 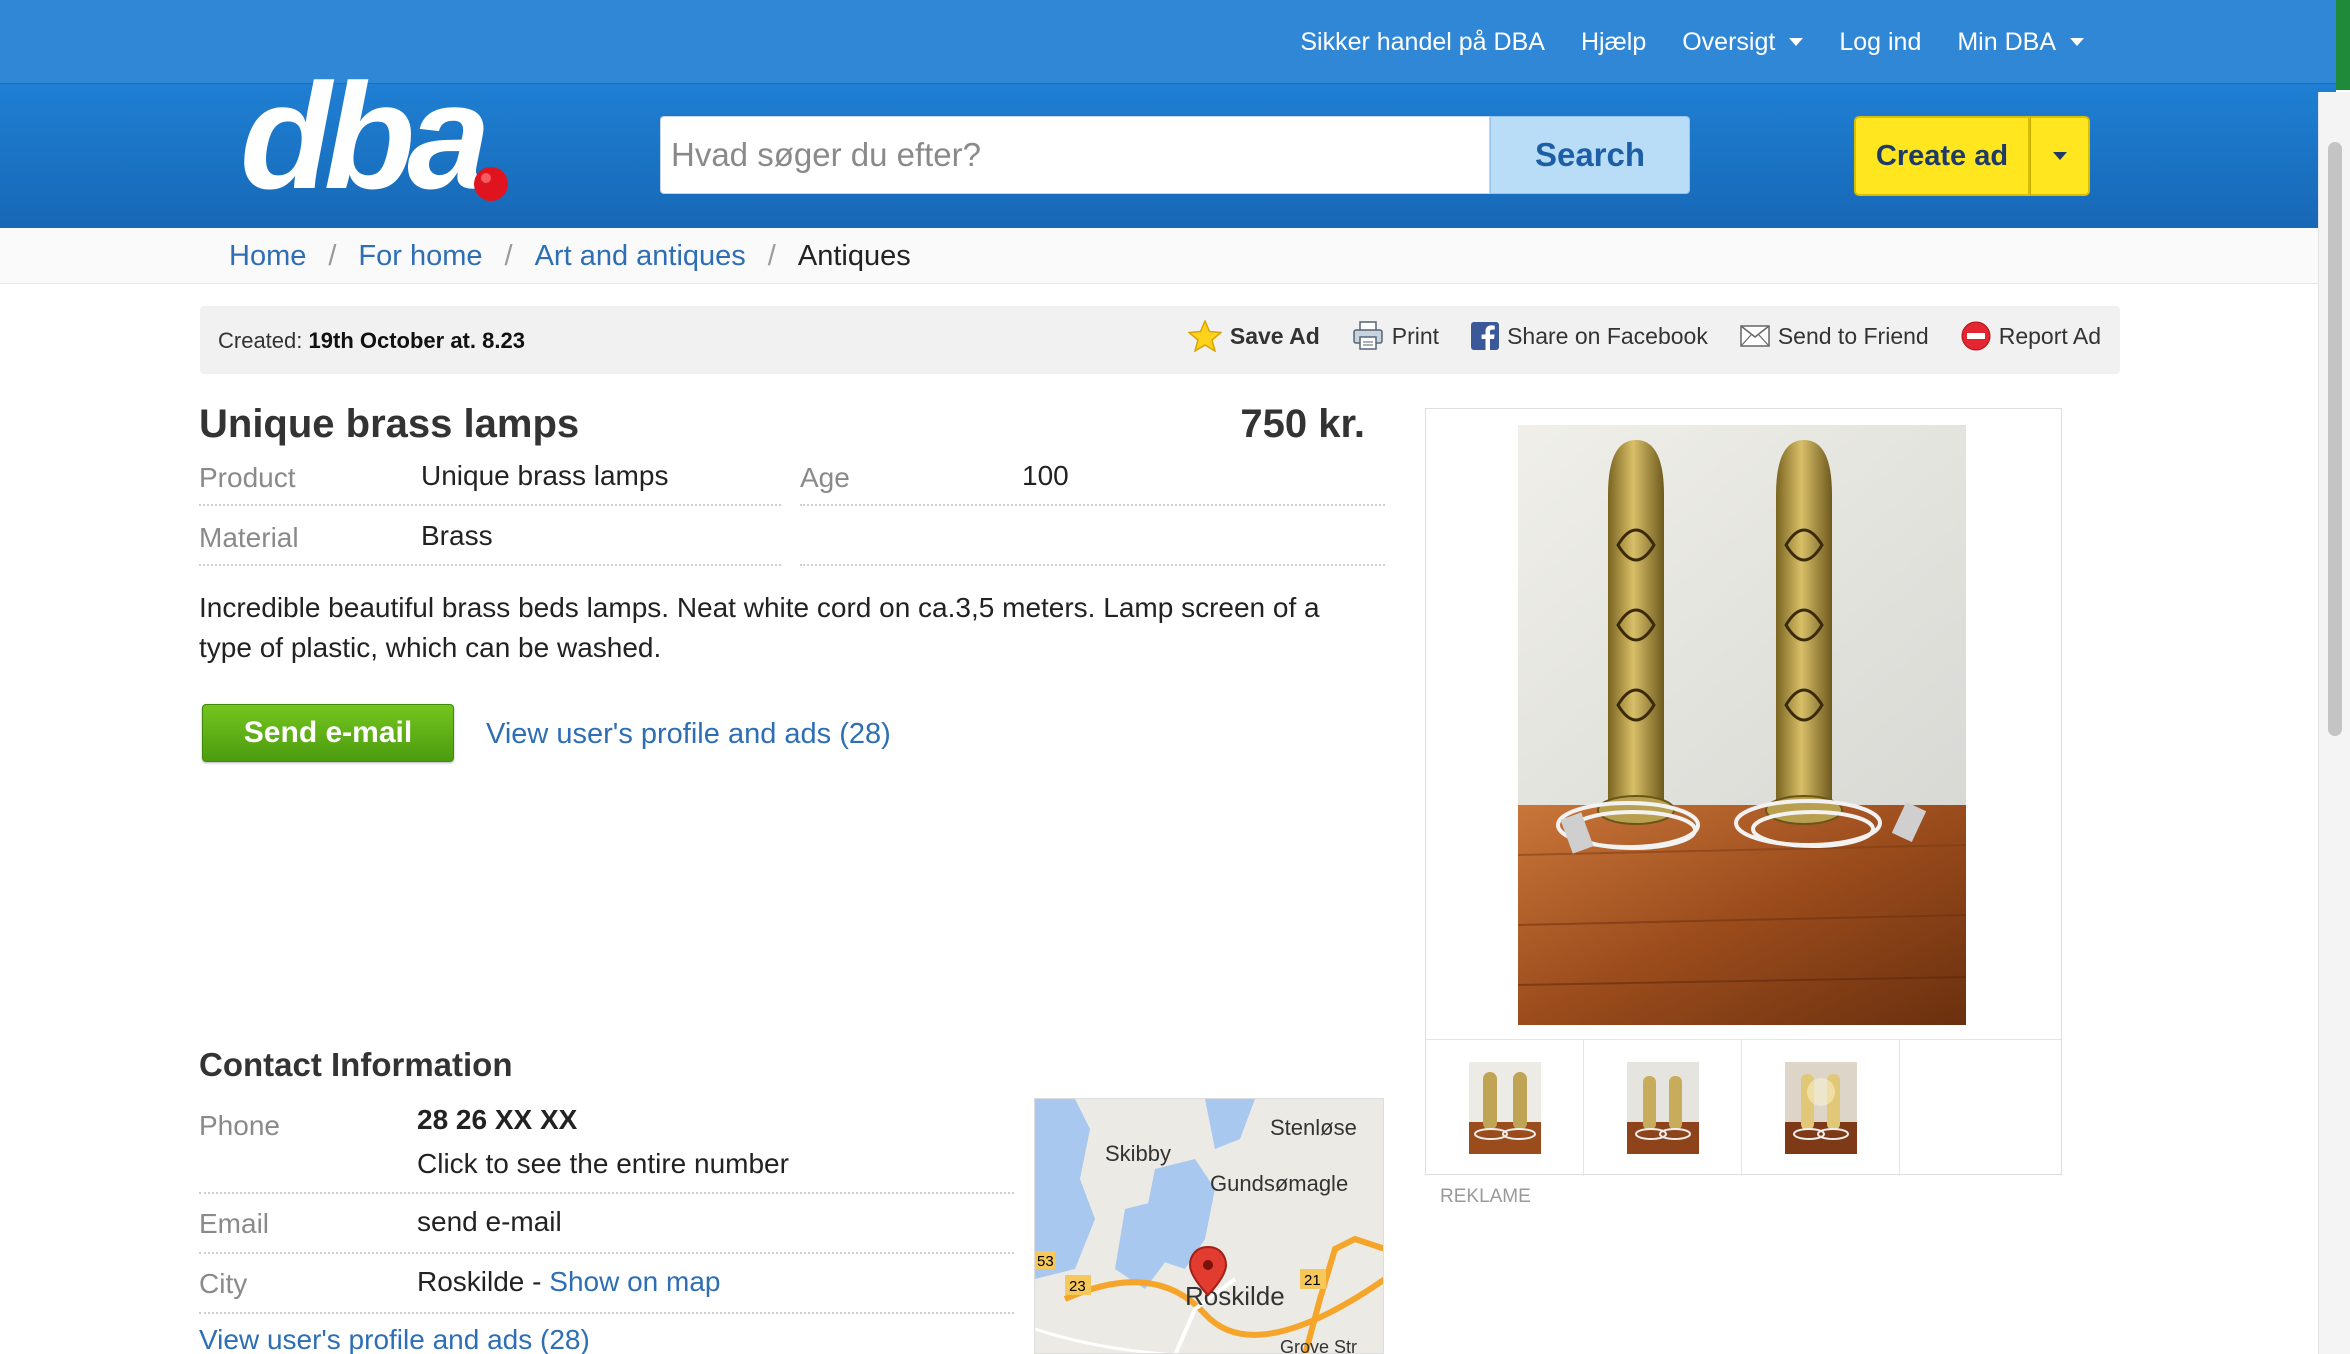 What do you see at coordinates (1942, 156) in the screenshot?
I see `create-ad-button: Create ad` at bounding box center [1942, 156].